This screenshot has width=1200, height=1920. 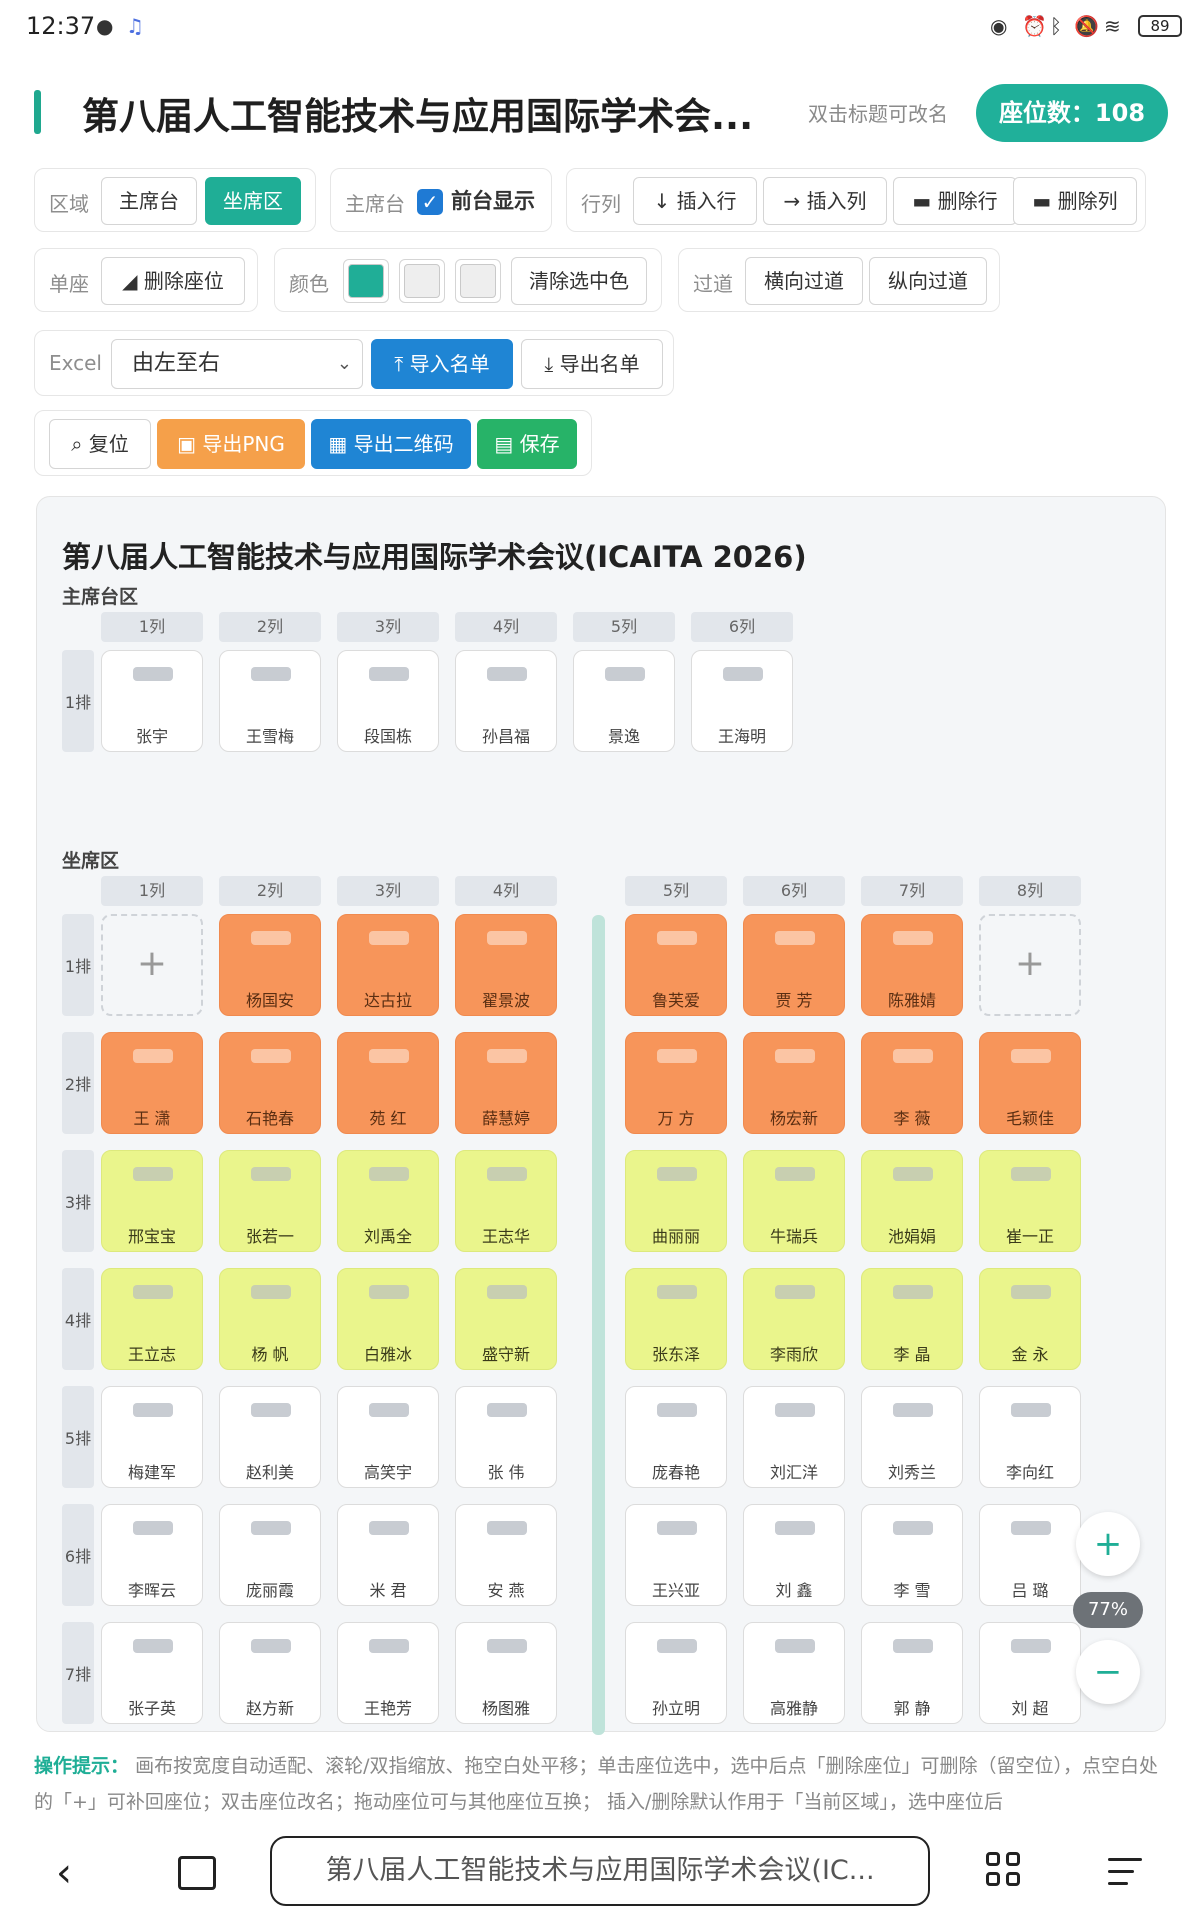 What do you see at coordinates (388, 1319) in the screenshot?
I see `seat: 白雅冰` at bounding box center [388, 1319].